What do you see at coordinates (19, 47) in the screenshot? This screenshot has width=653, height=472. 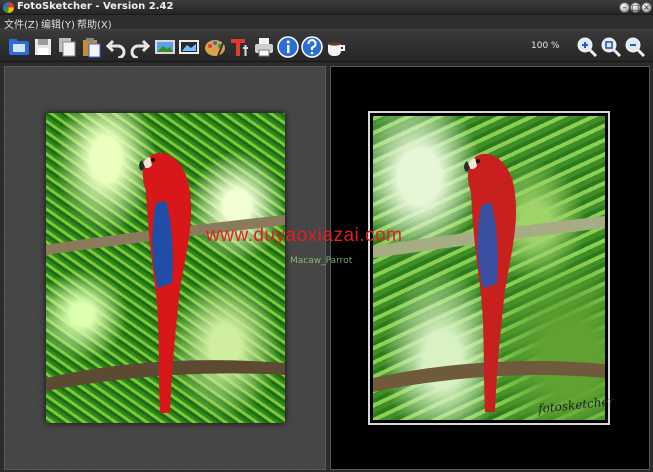 I see `open-folder-icon` at bounding box center [19, 47].